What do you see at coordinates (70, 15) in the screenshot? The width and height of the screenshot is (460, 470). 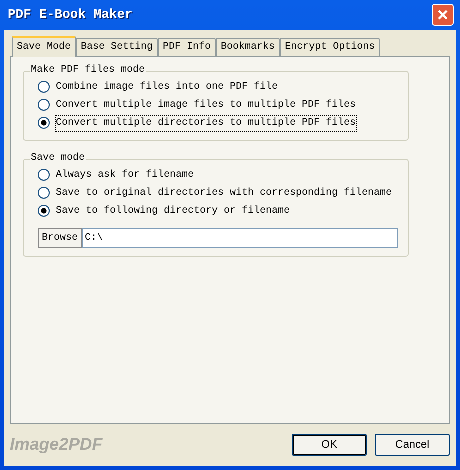 I see `window-title: PDF E-Book Maker` at bounding box center [70, 15].